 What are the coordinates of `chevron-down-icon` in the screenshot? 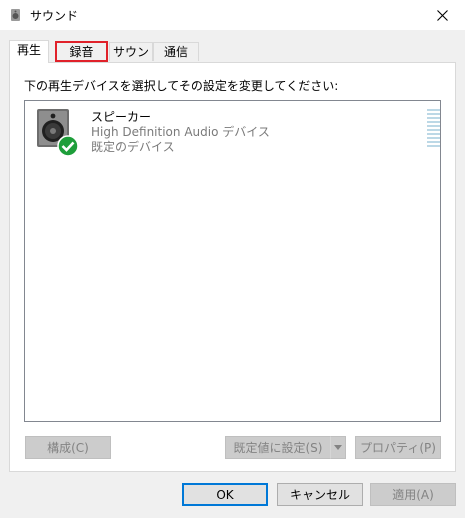 It's located at (338, 447).